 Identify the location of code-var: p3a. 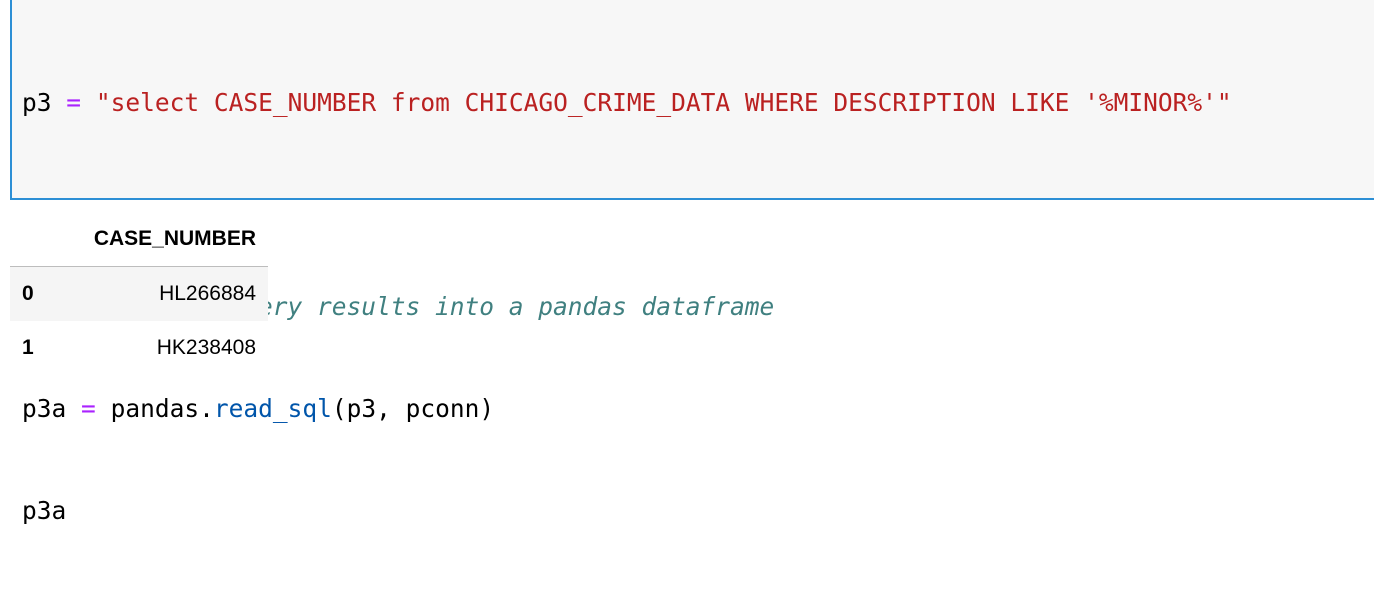
(44, 408).